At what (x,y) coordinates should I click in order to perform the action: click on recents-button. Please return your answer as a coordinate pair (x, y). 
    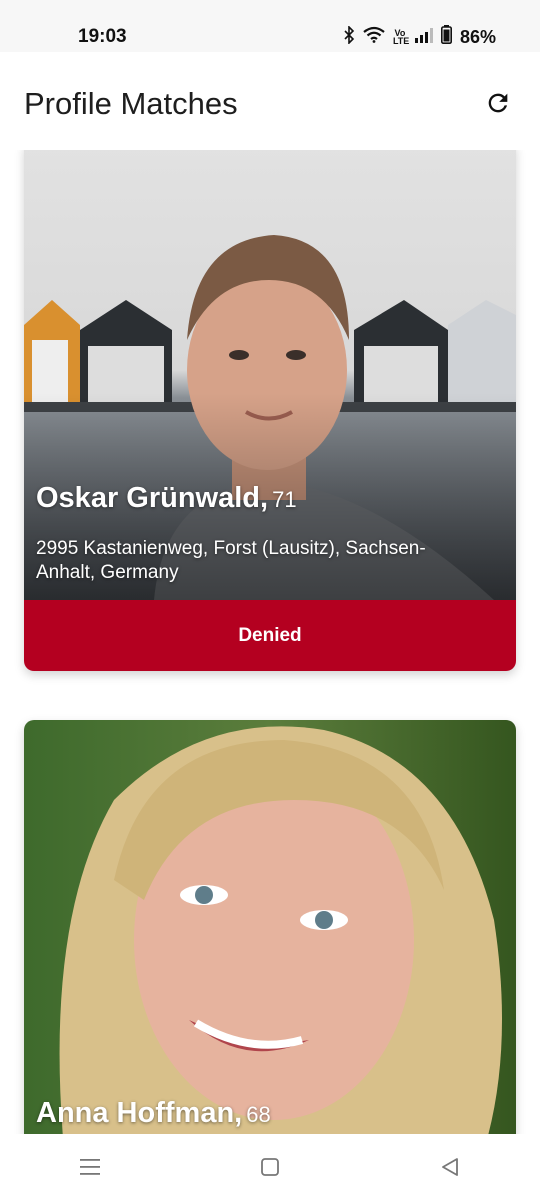
    Looking at the image, I should click on (90, 1167).